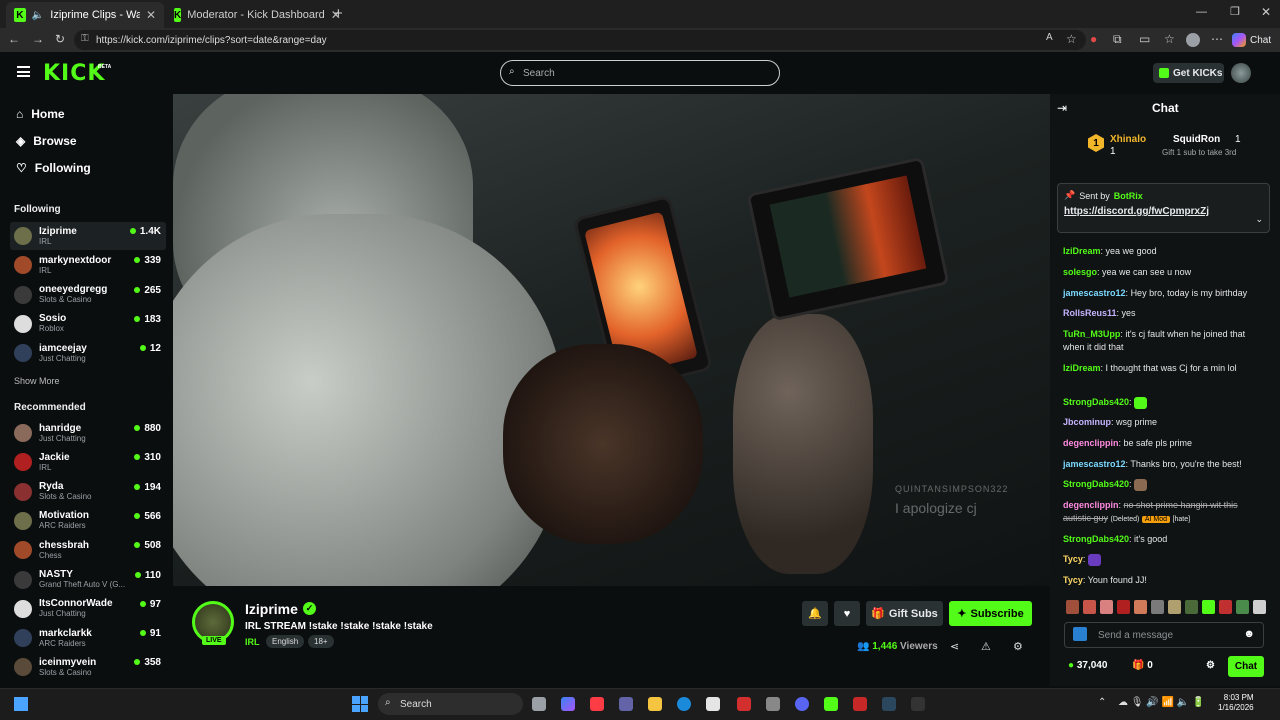 The height and width of the screenshot is (720, 1280). Describe the element at coordinates (1128, 139) in the screenshot. I see `leader-name: Xhinalo` at that location.